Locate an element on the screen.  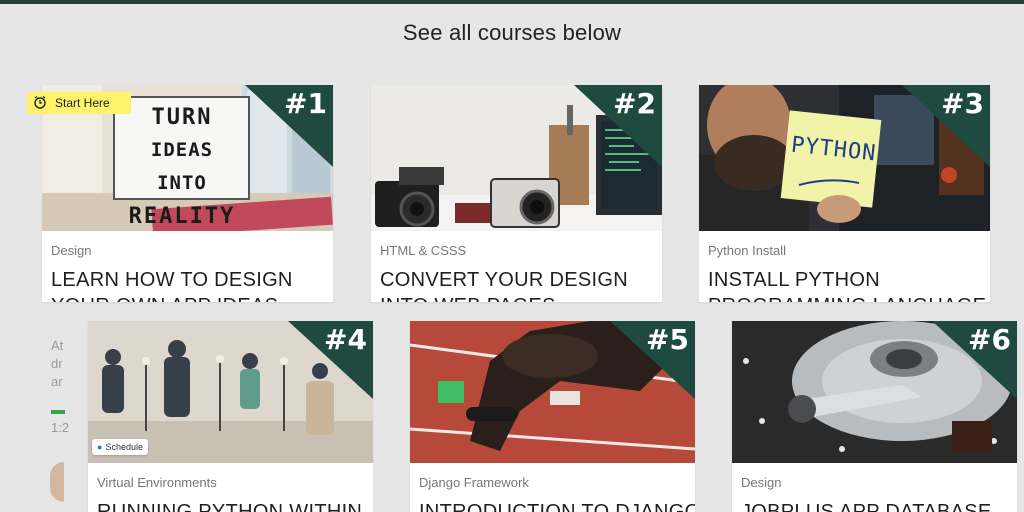
start-here-badge: Start Here is located at coordinates (79, 103).